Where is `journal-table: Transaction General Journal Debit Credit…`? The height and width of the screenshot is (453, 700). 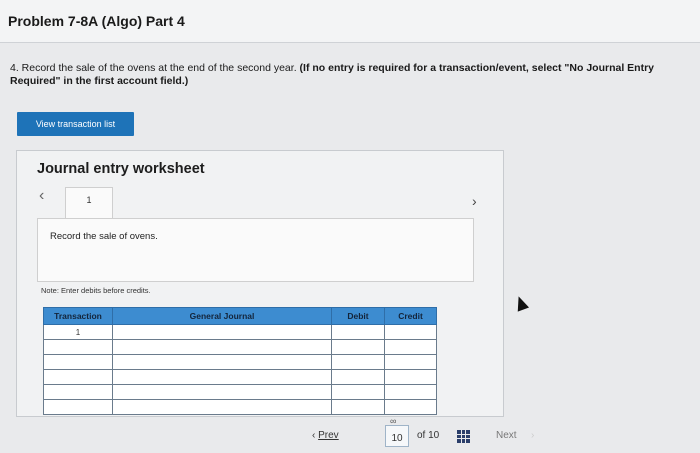 journal-table: Transaction General Journal Debit Credit… is located at coordinates (240, 361).